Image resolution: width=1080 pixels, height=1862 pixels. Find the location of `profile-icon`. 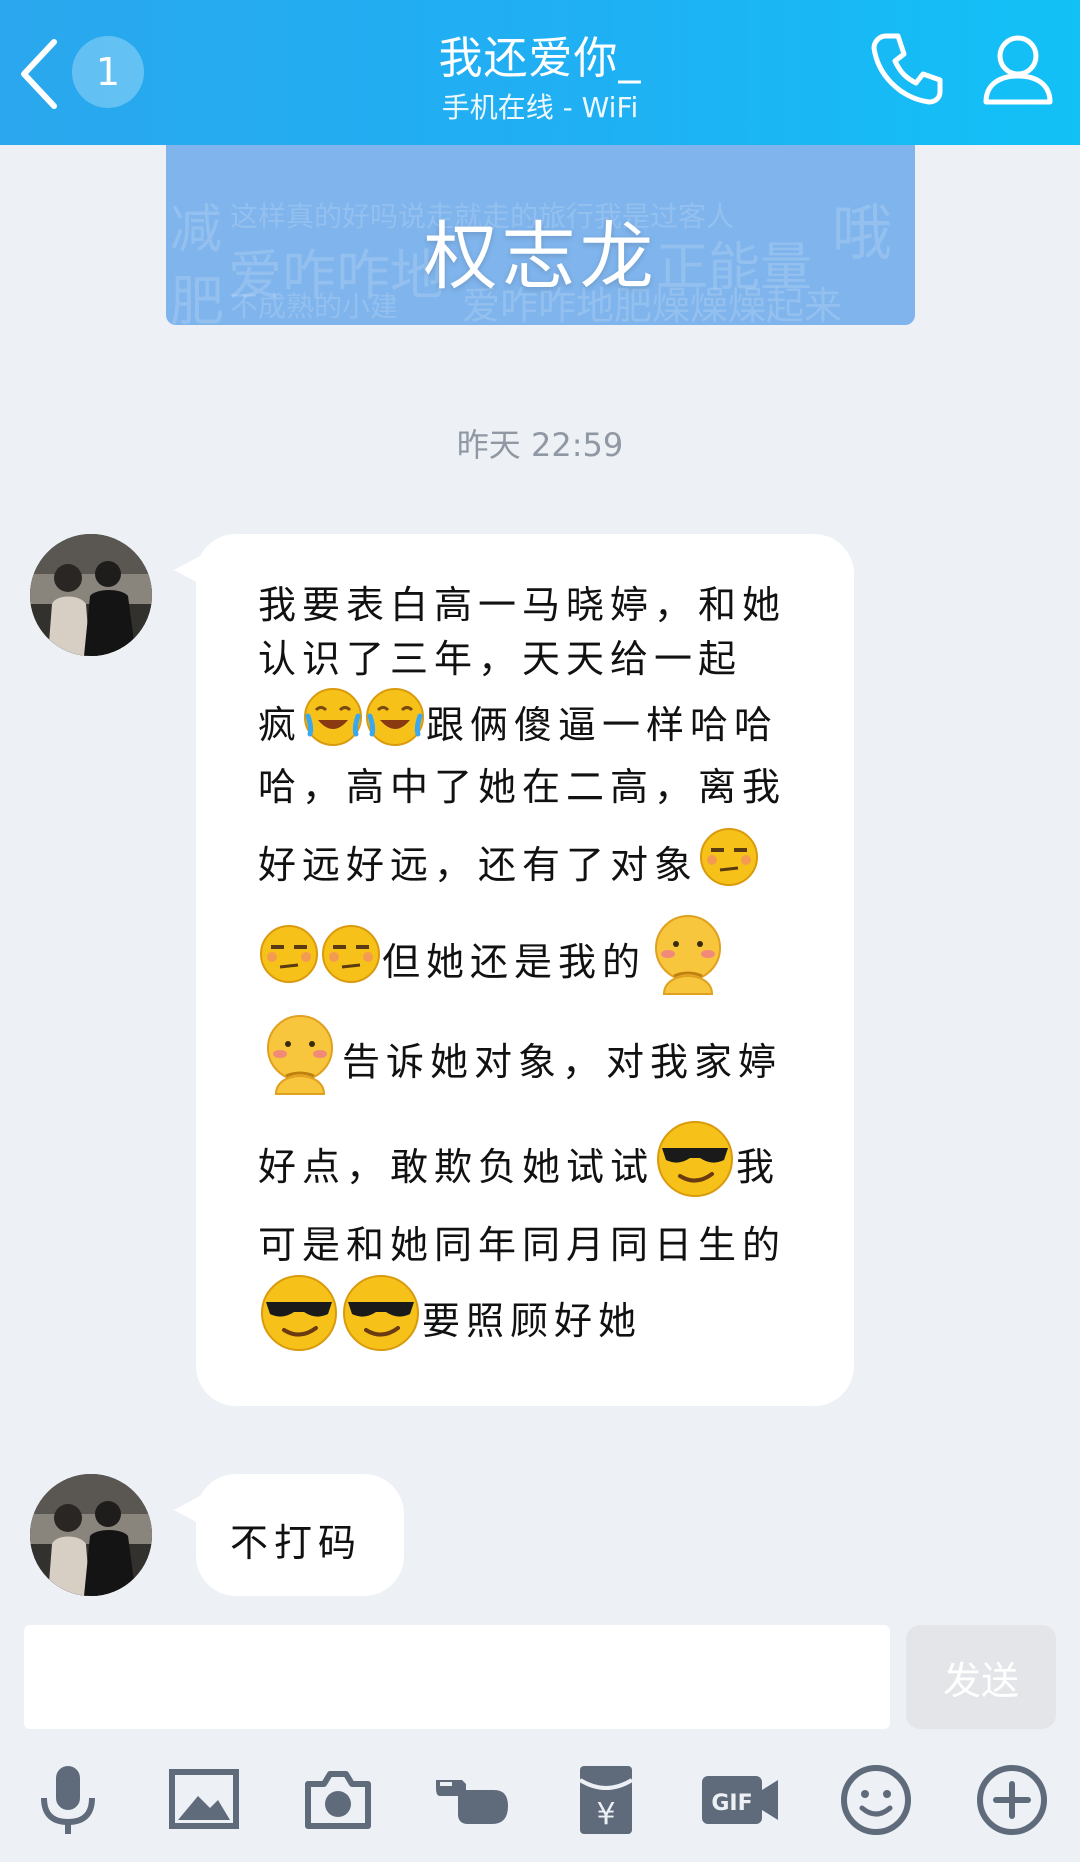

profile-icon is located at coordinates (1018, 68).